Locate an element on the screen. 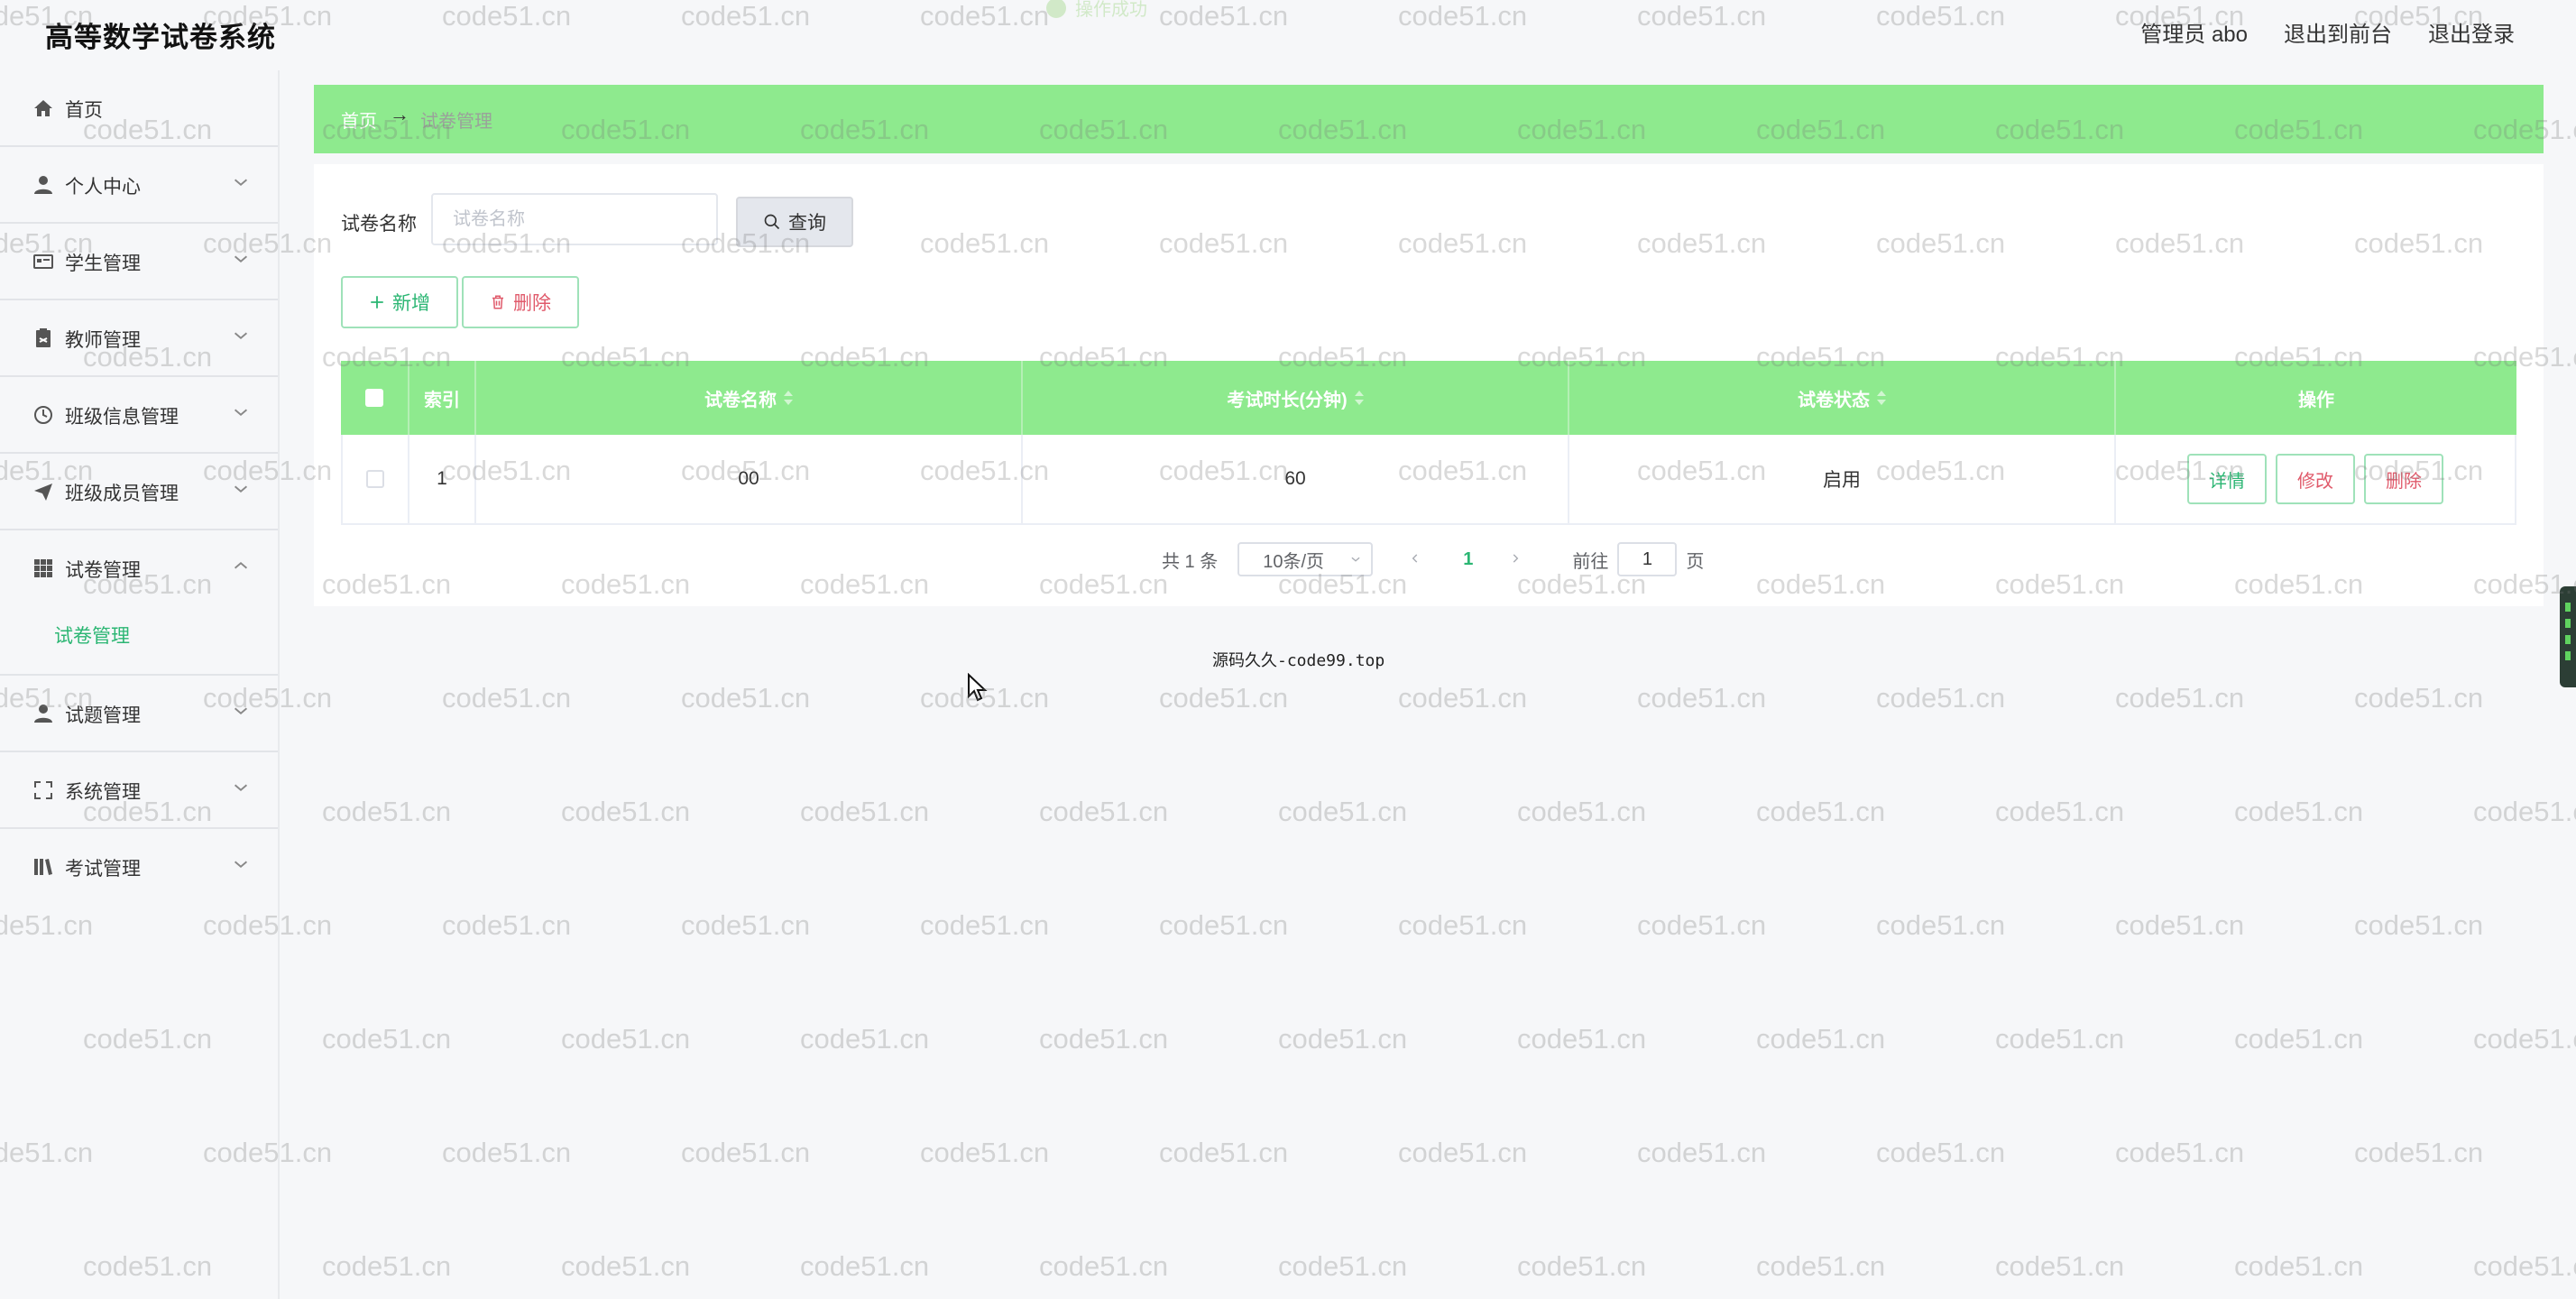 The width and height of the screenshot is (2576, 1299). row-index: 1 is located at coordinates (443, 479).